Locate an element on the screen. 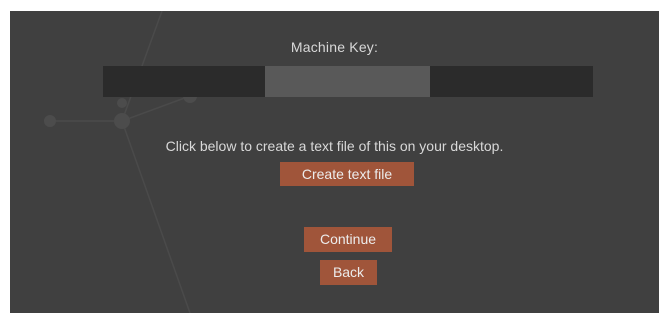  create-text-file-button: Create text file is located at coordinates (347, 174).